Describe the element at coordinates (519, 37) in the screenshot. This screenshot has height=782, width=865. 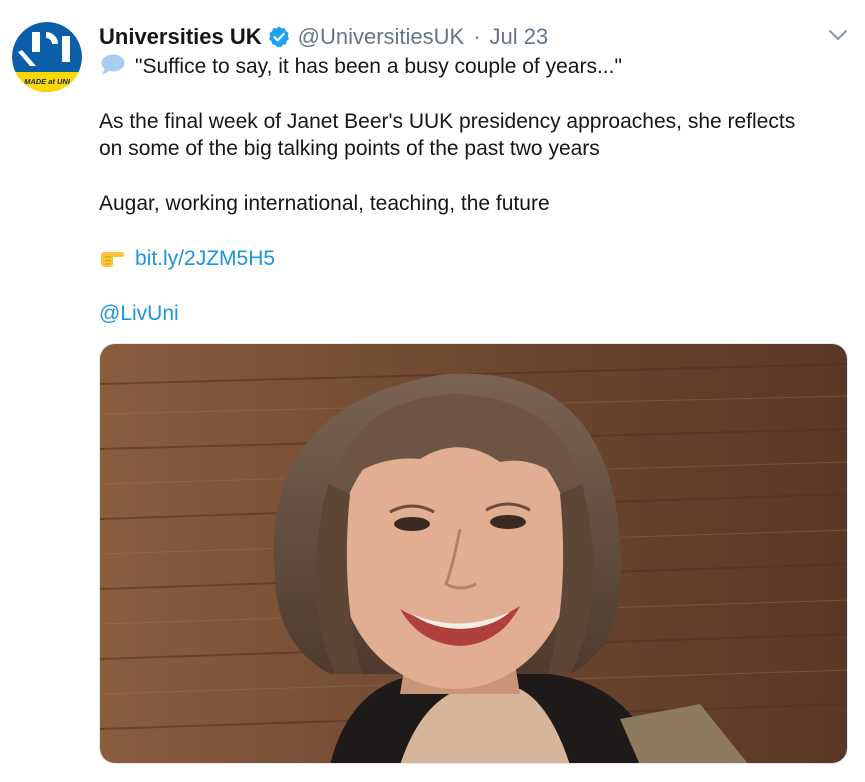
I see `tweet-date: Jul 23` at that location.